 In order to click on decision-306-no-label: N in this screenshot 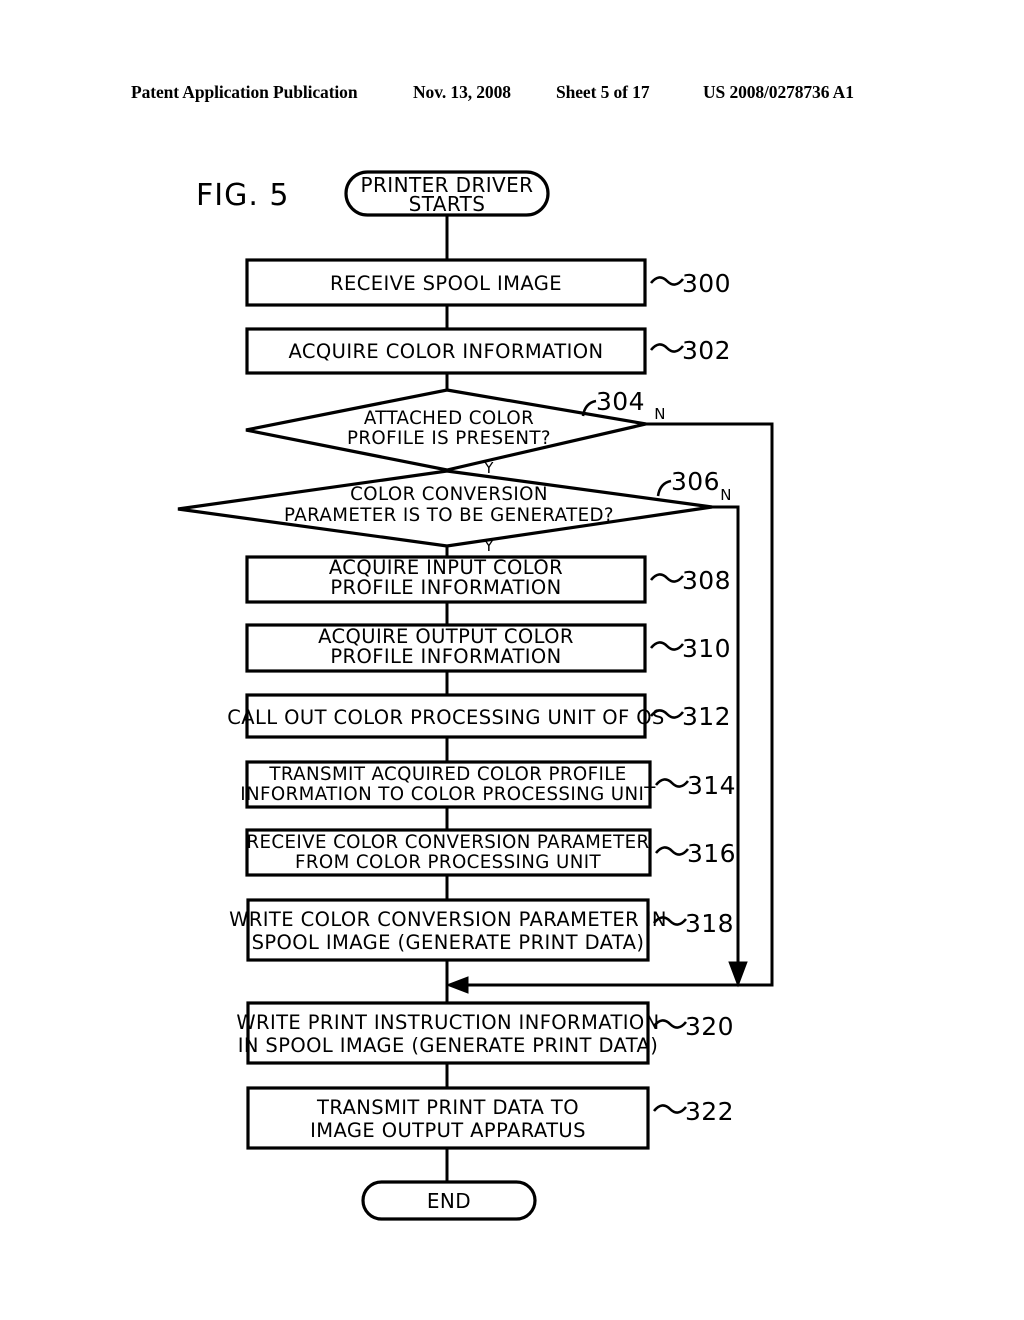, I will do `click(726, 495)`.